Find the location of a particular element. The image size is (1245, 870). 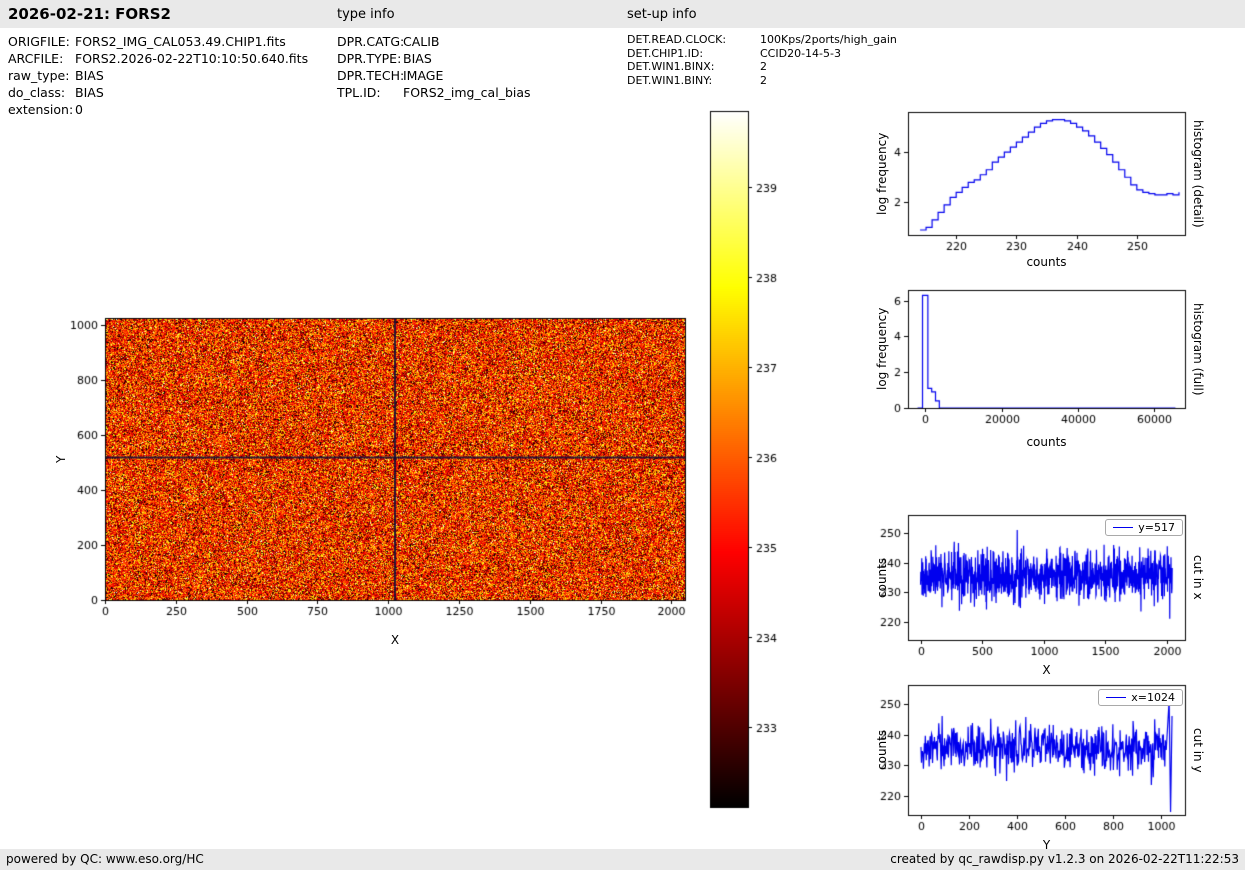

histogram-full-chart: counts log frequency histogram (full) is located at coordinates (1037, 373).